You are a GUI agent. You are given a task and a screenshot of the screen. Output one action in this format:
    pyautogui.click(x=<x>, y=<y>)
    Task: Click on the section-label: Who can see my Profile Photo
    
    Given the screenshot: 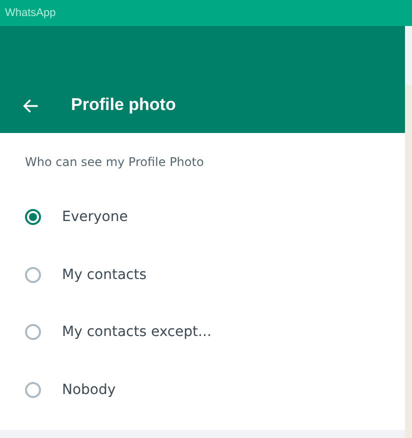 What is the action you would take?
    pyautogui.click(x=115, y=162)
    